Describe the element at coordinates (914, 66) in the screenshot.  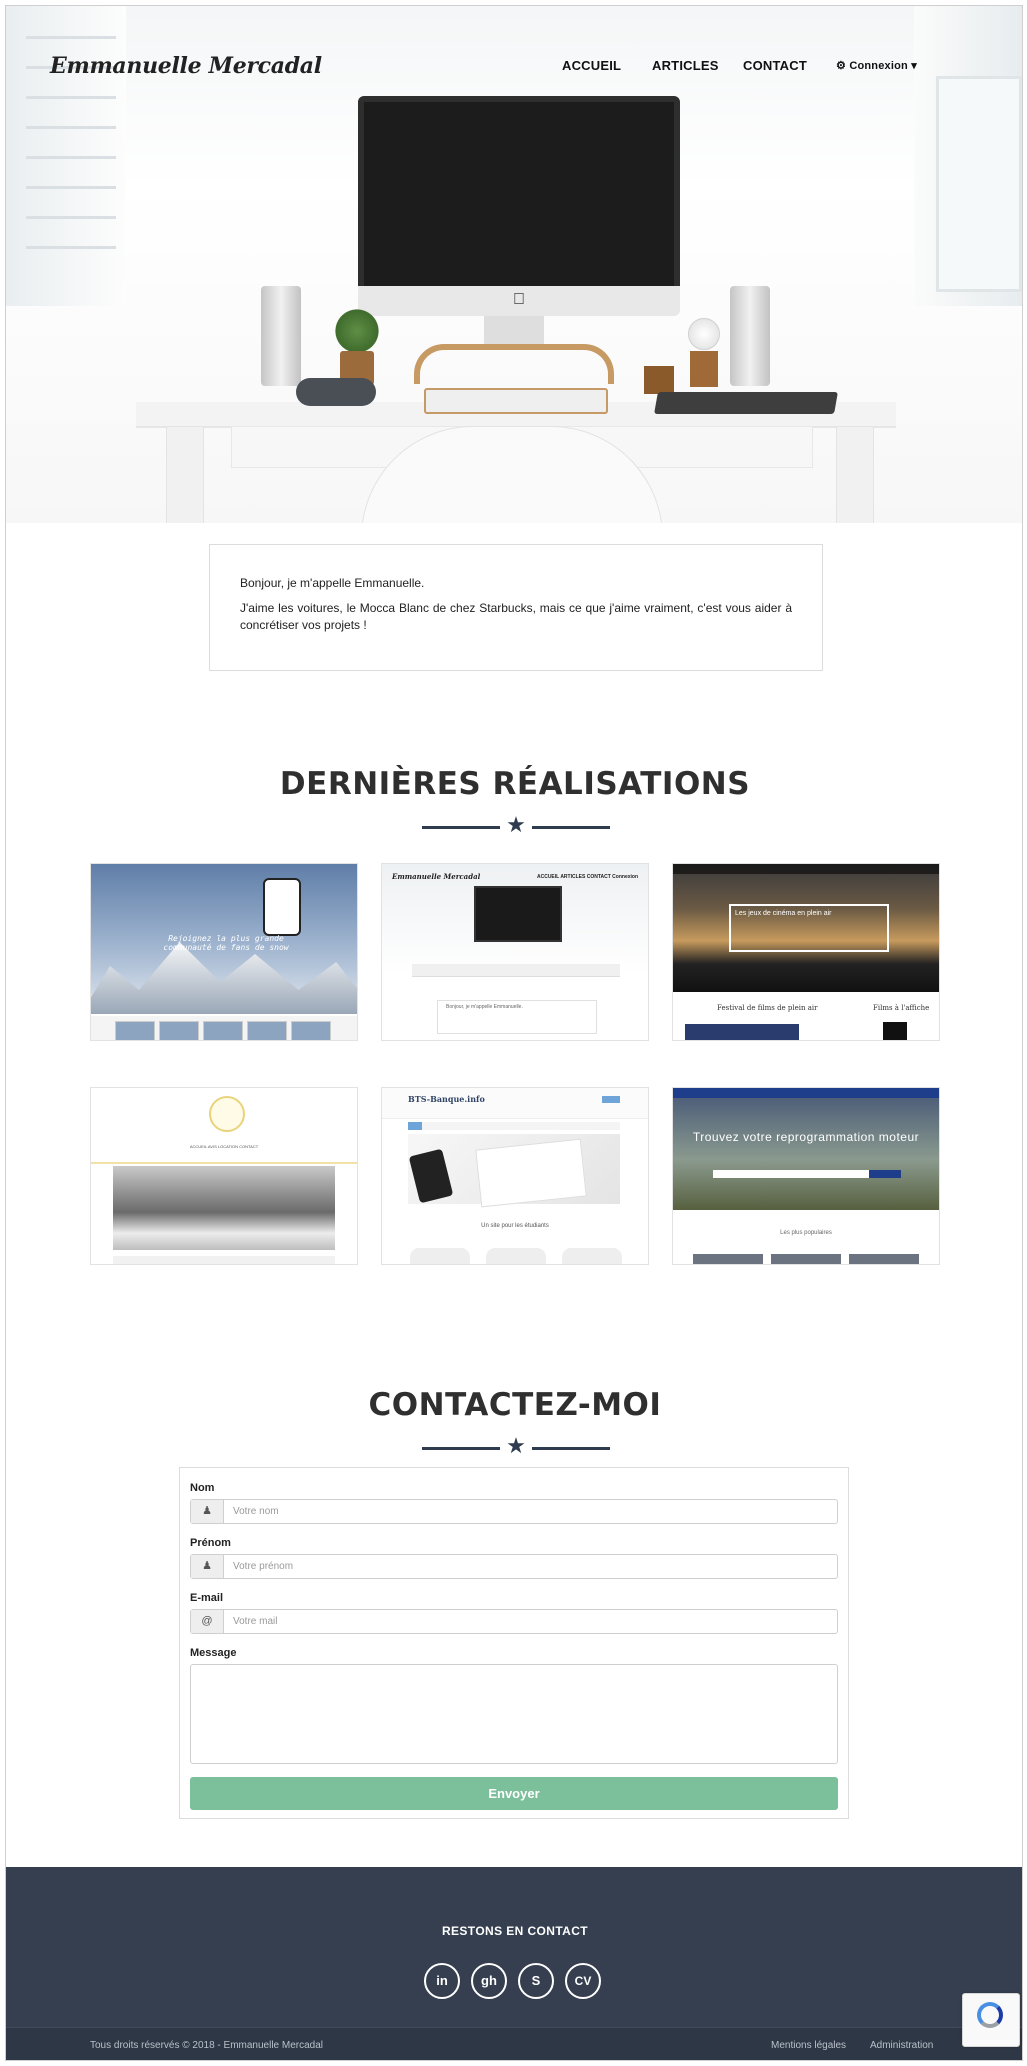
I see `caret-down-icon: ▾` at that location.